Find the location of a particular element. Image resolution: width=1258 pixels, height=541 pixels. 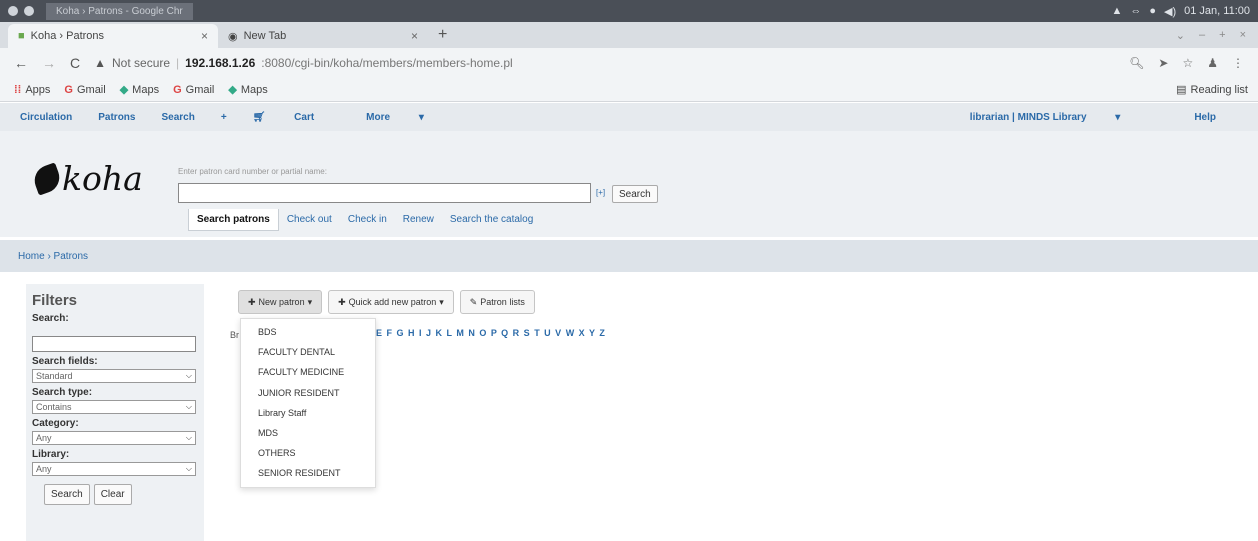

button-label: Quick add new patron is located at coordinates (392, 302).